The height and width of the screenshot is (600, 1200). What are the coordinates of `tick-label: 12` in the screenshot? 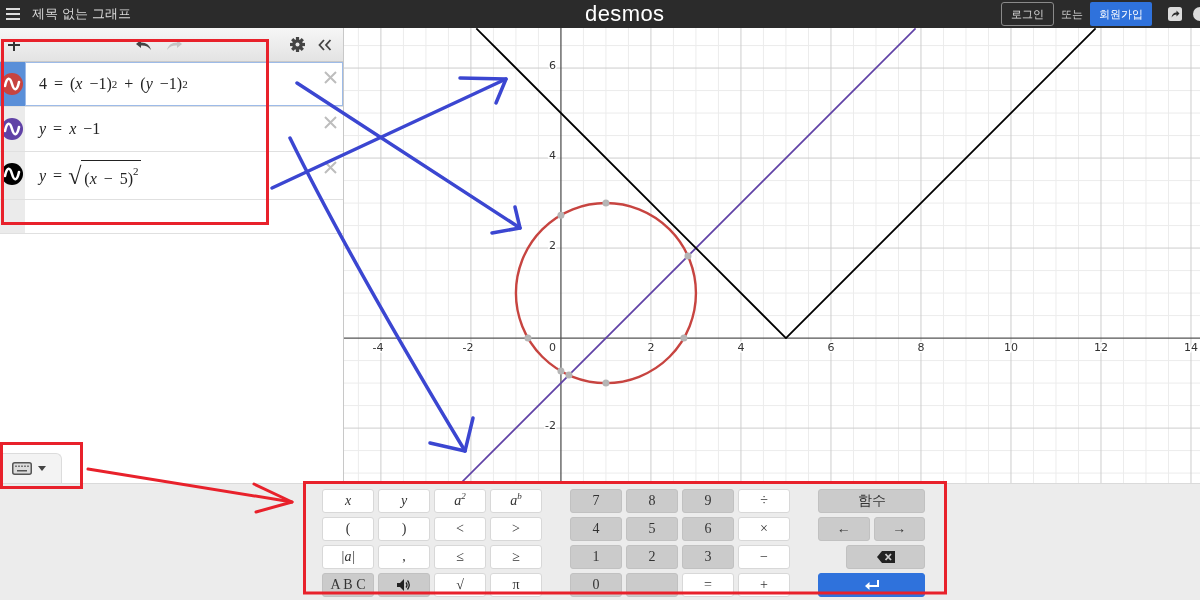 It's located at (1101, 348).